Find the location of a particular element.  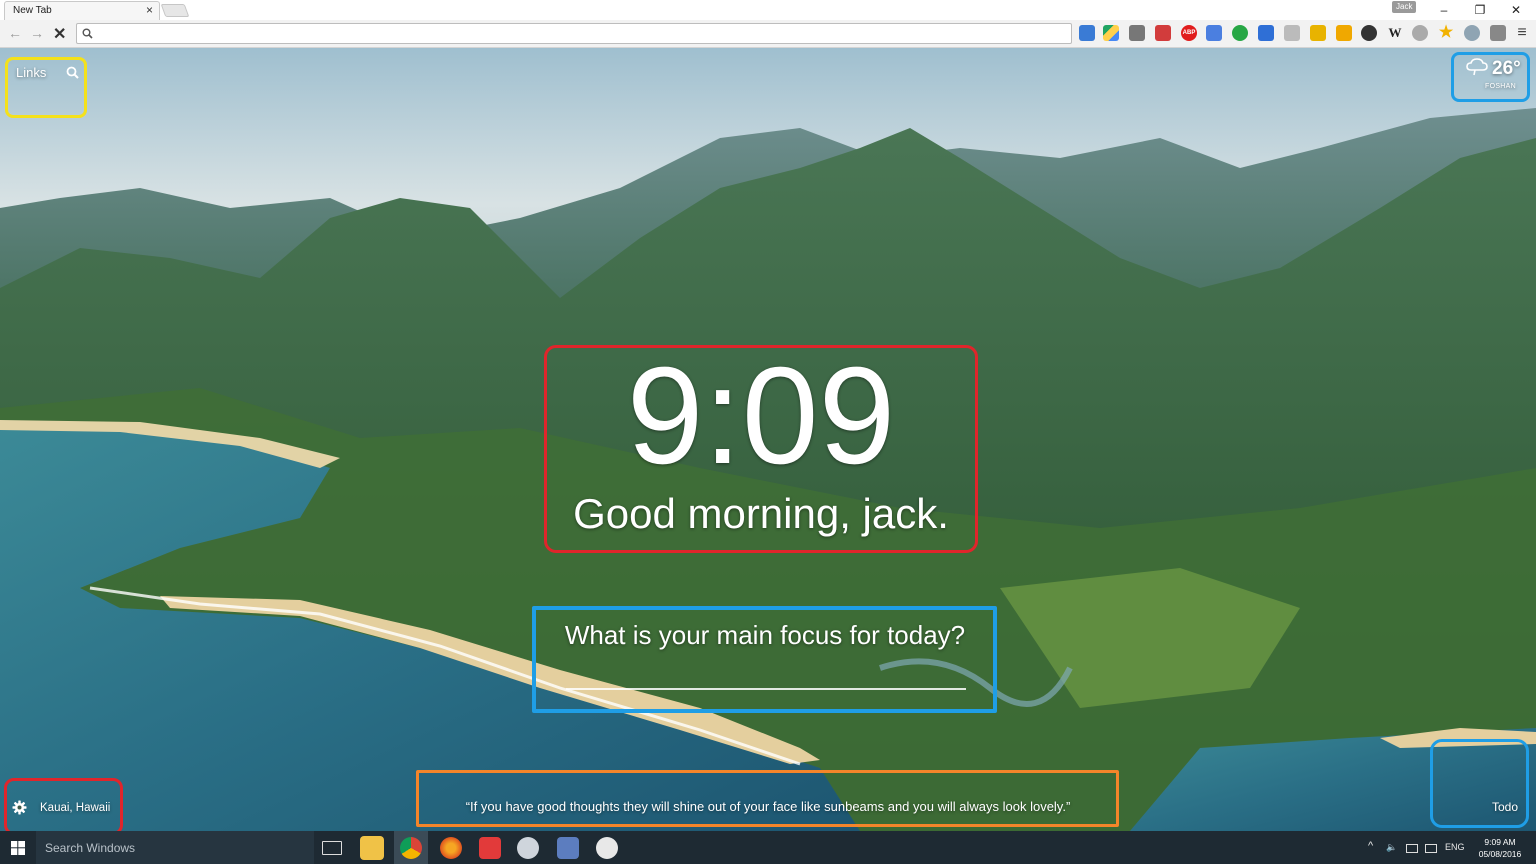

address-bar is located at coordinates (574, 33).